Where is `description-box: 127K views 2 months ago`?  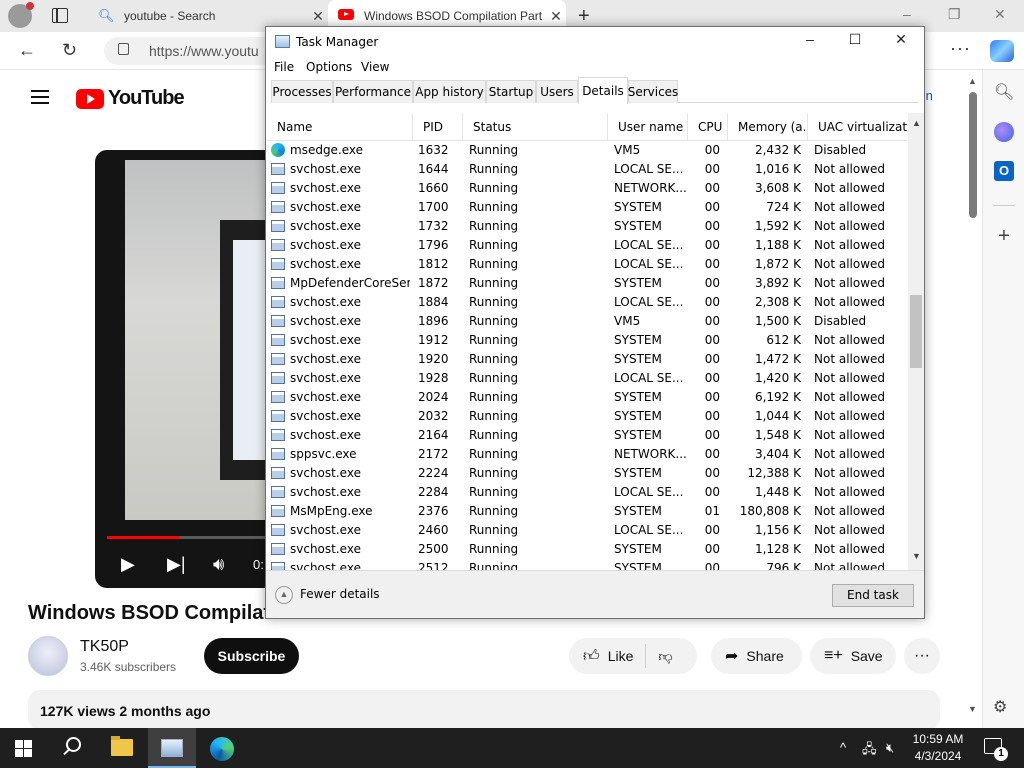 description-box: 127K views 2 months ago is located at coordinates (484, 710).